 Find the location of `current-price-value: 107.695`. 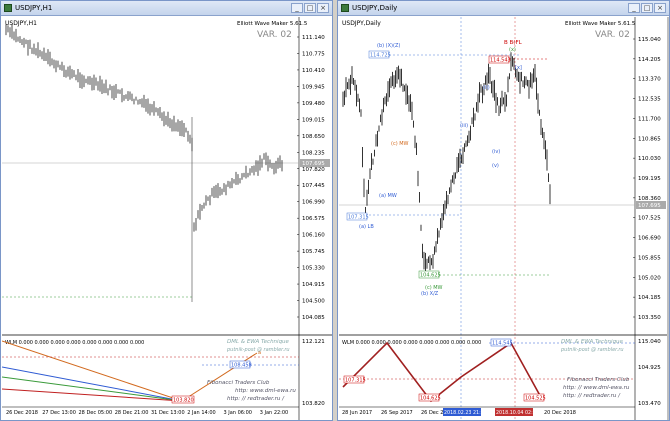

current-price-value: 107.695 is located at coordinates (313, 164).